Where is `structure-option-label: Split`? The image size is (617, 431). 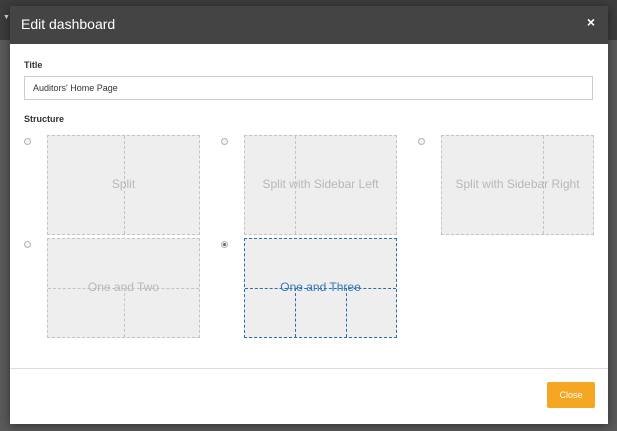 structure-option-label: Split is located at coordinates (123, 184).